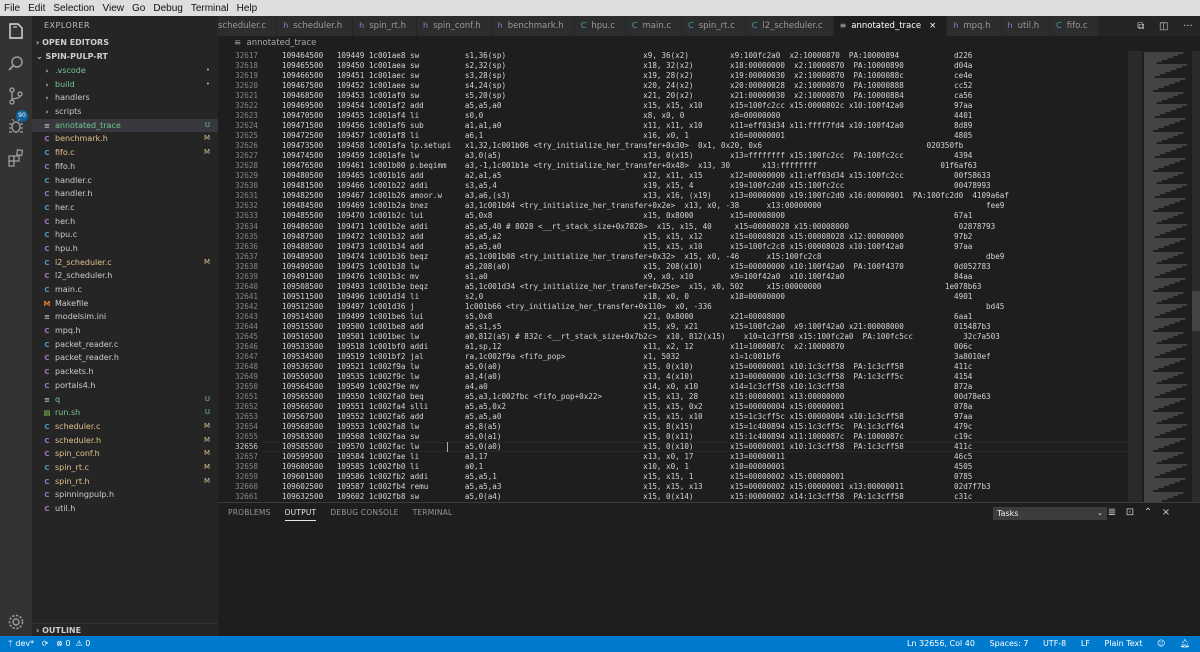 Image resolution: width=1200 pixels, height=652 pixels. Describe the element at coordinates (125, 345) in the screenshot. I see `file-tree-item: Cpacket_reader.c` at that location.